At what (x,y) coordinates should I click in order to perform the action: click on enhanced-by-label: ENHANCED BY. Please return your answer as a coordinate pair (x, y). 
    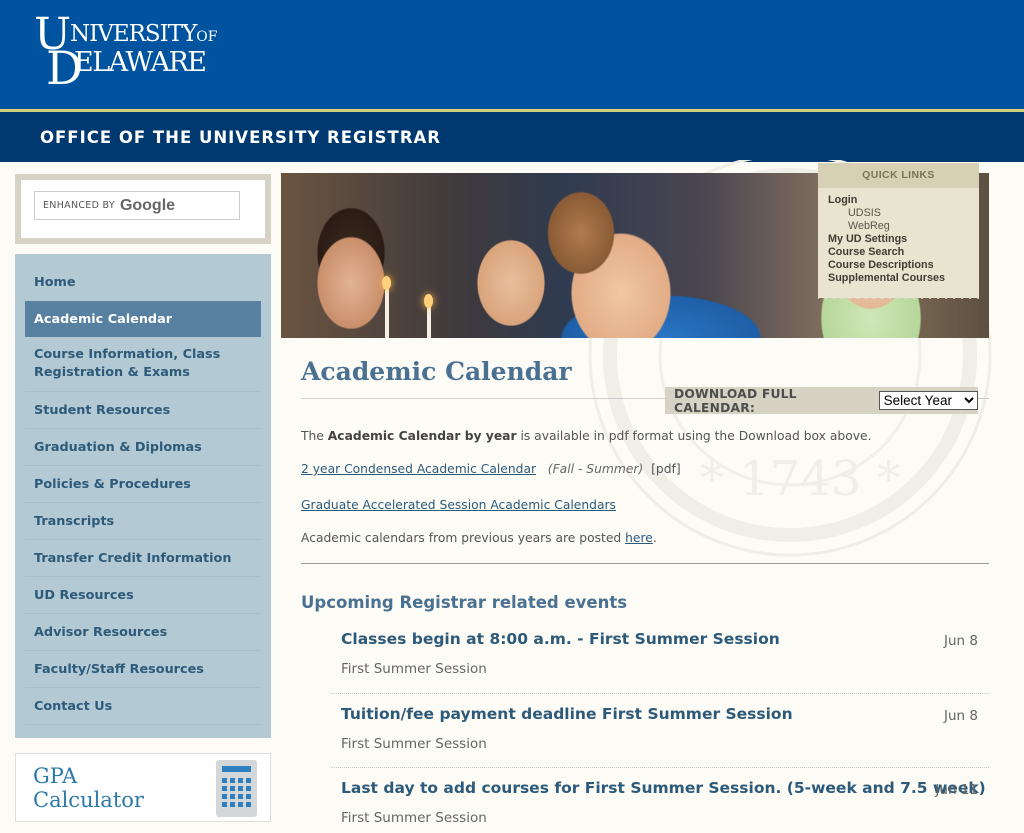
    Looking at the image, I should click on (79, 205).